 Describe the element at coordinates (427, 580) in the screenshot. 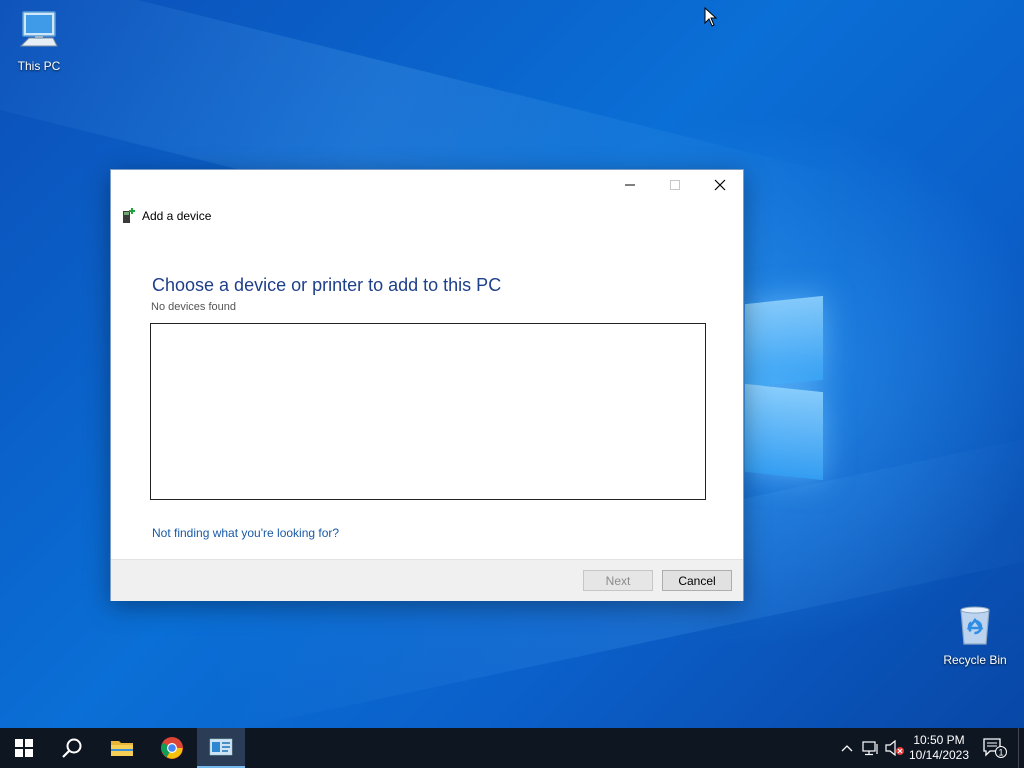

I see `dialog-footer: Next Cancel` at that location.